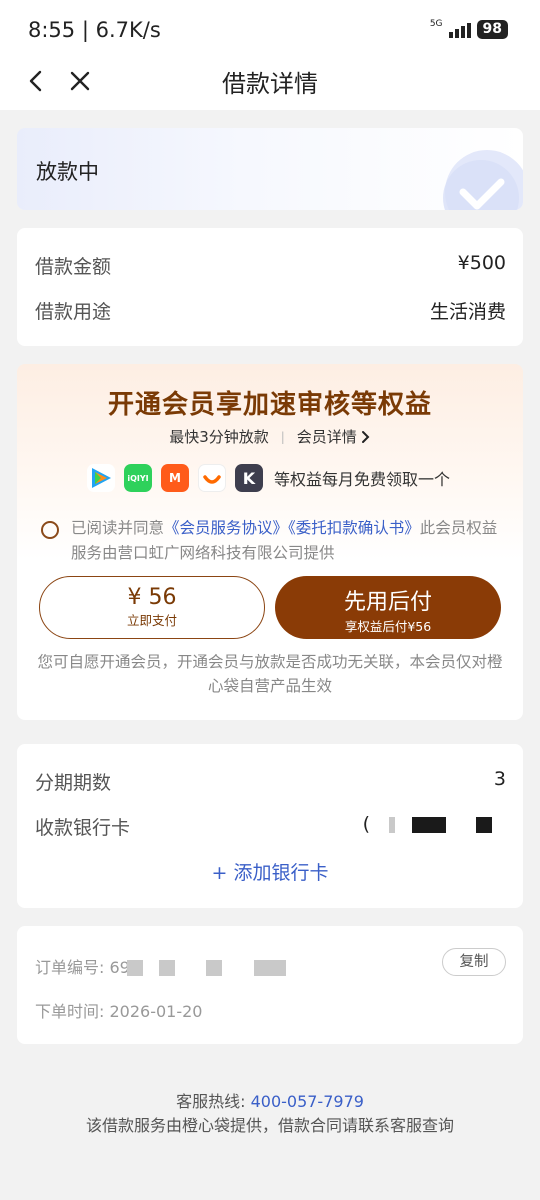 This screenshot has width=540, height=1200. Describe the element at coordinates (73, 267) in the screenshot. I see `loan-amount-label: 借款金额` at that location.